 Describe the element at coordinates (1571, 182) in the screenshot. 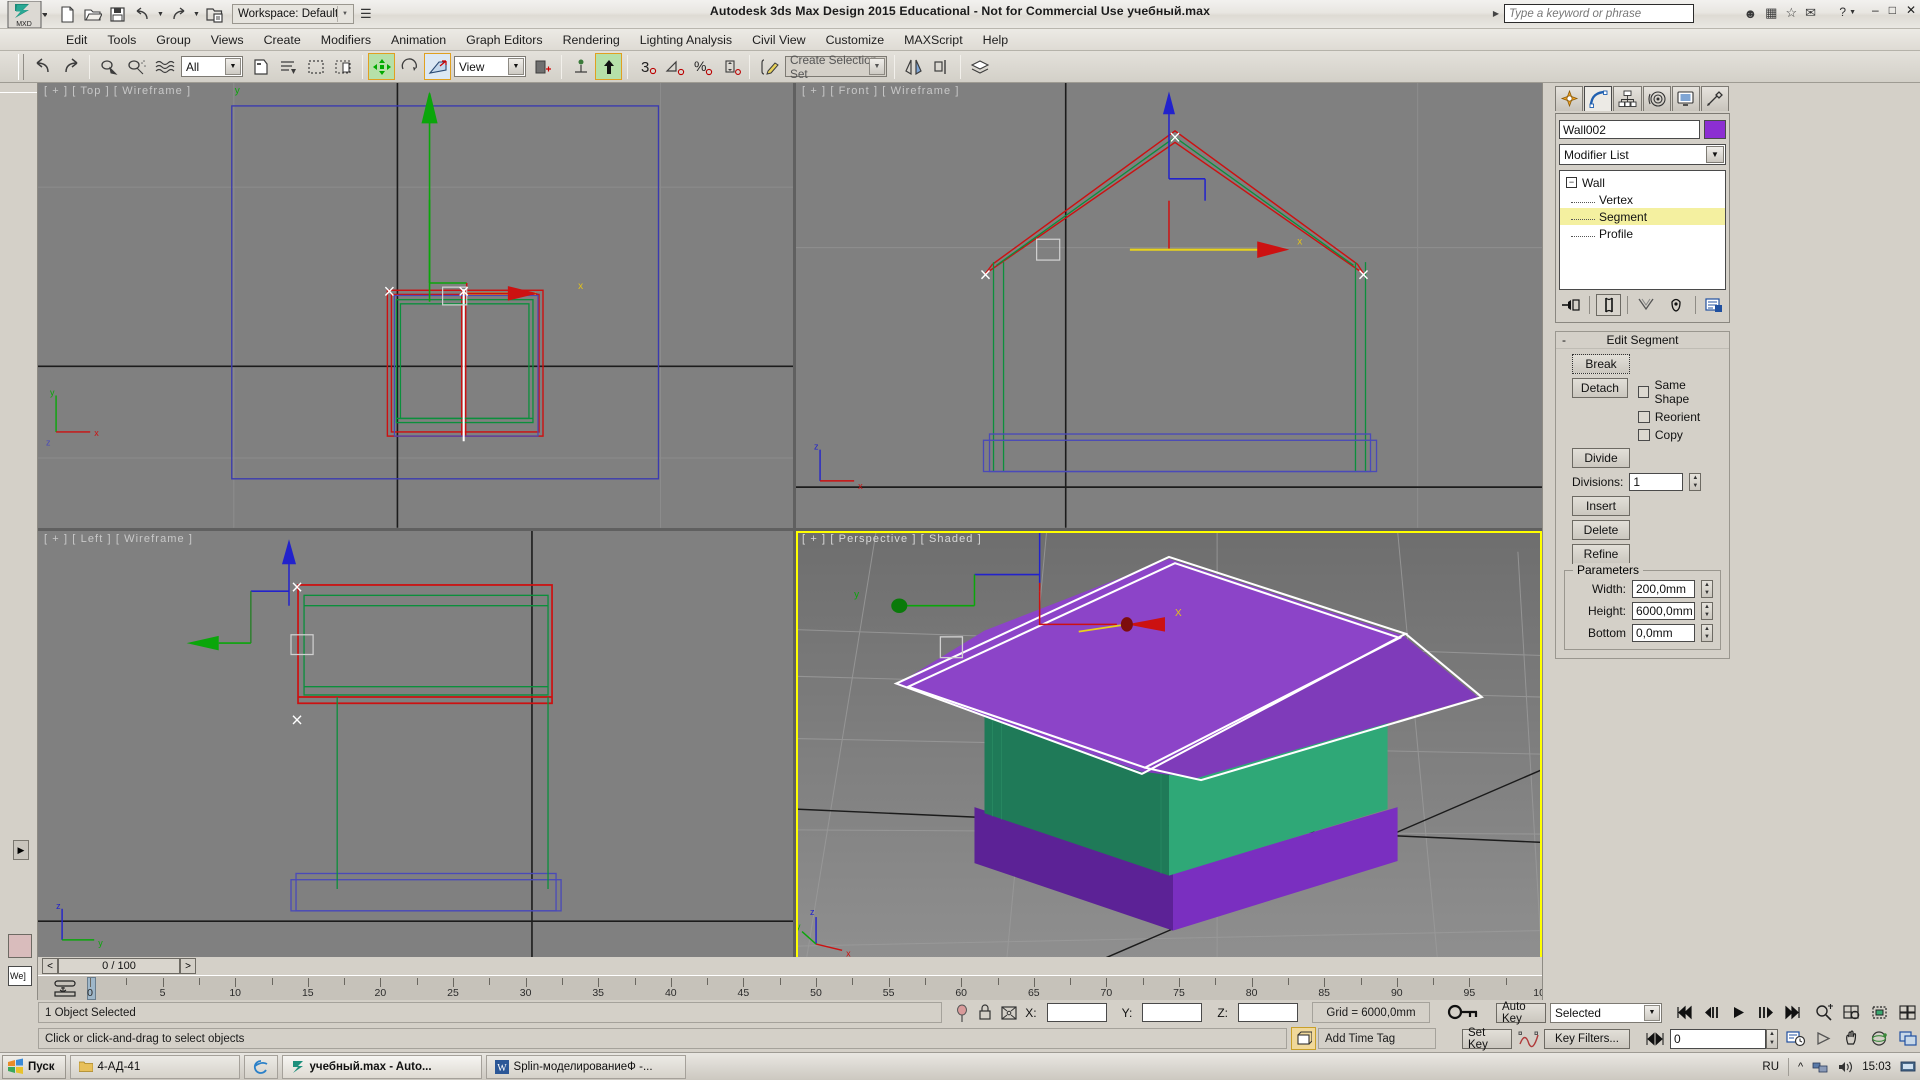

I see `collapse-icon: −` at that location.